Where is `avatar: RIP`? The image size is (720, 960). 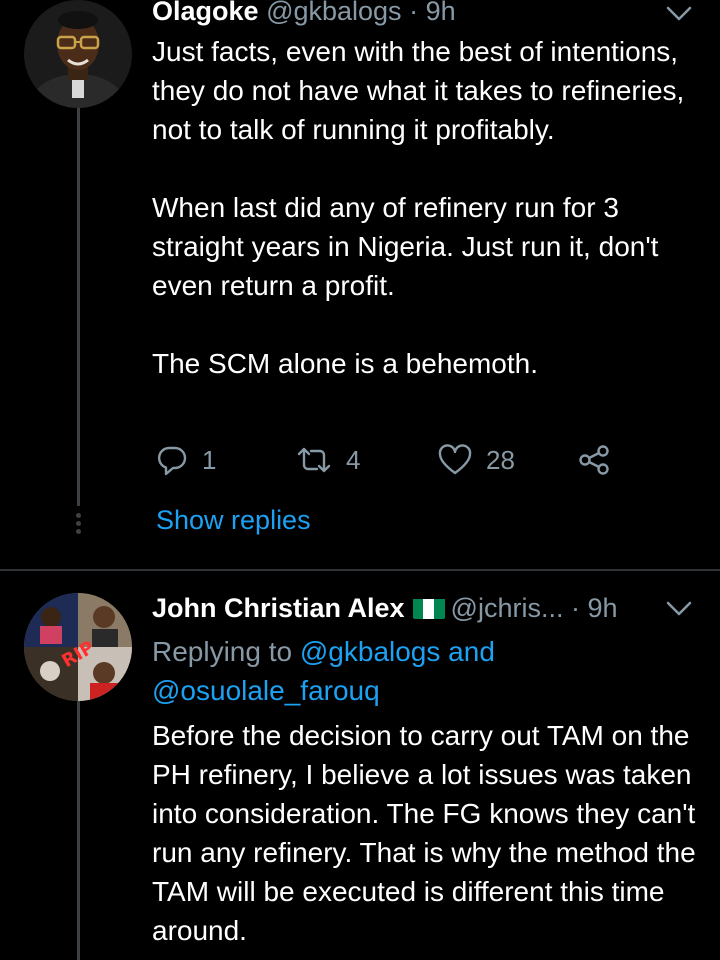 avatar: RIP is located at coordinates (78, 647).